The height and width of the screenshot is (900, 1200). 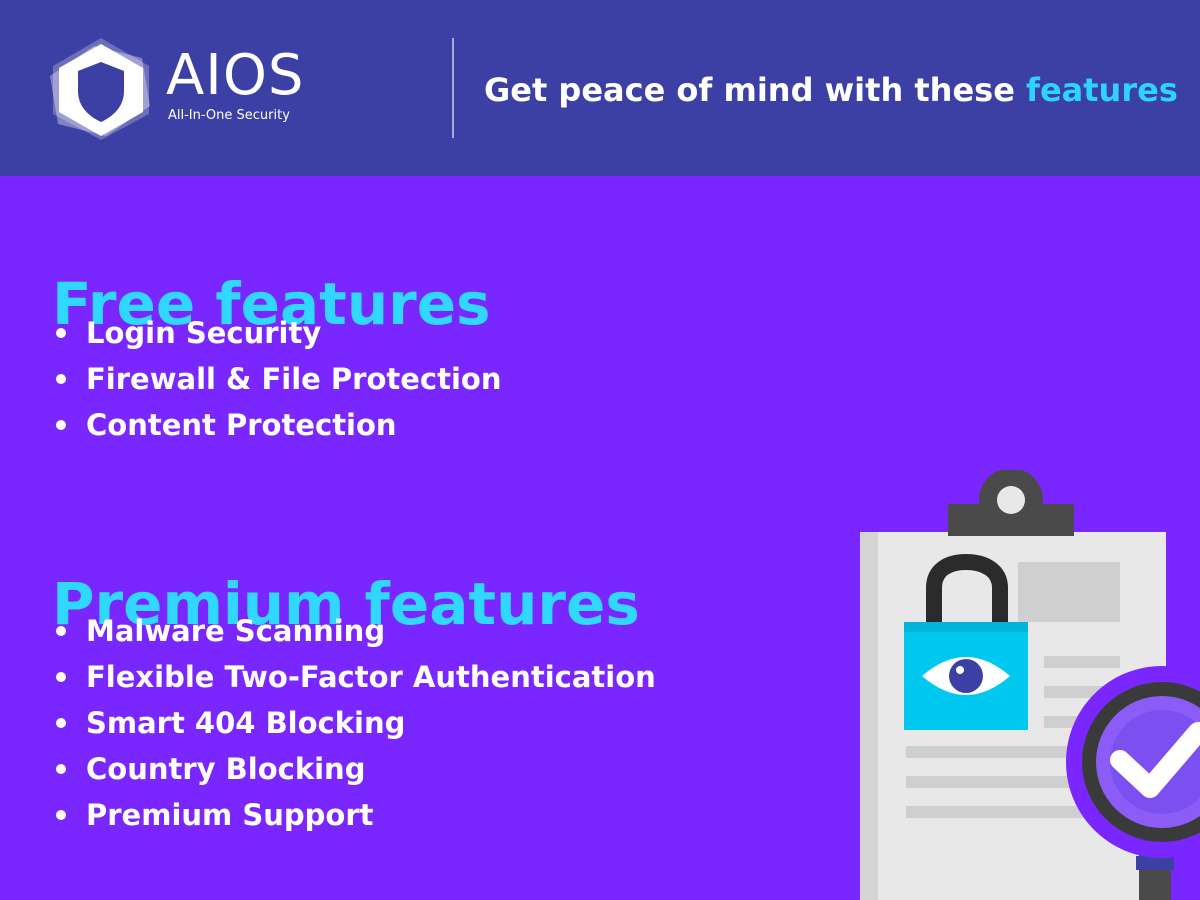 What do you see at coordinates (453, 88) in the screenshot?
I see `header-divider` at bounding box center [453, 88].